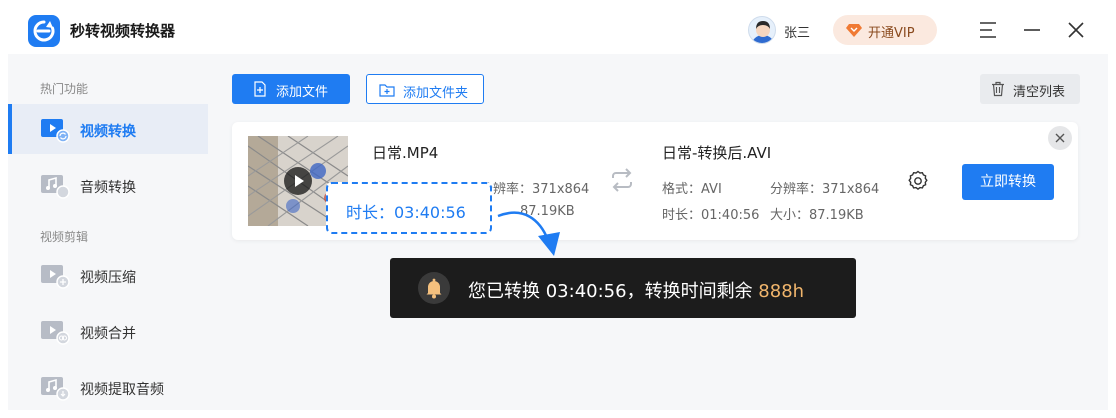 The height and width of the screenshot is (418, 1116). Describe the element at coordinates (1076, 30) in the screenshot. I see `close-icon` at that location.